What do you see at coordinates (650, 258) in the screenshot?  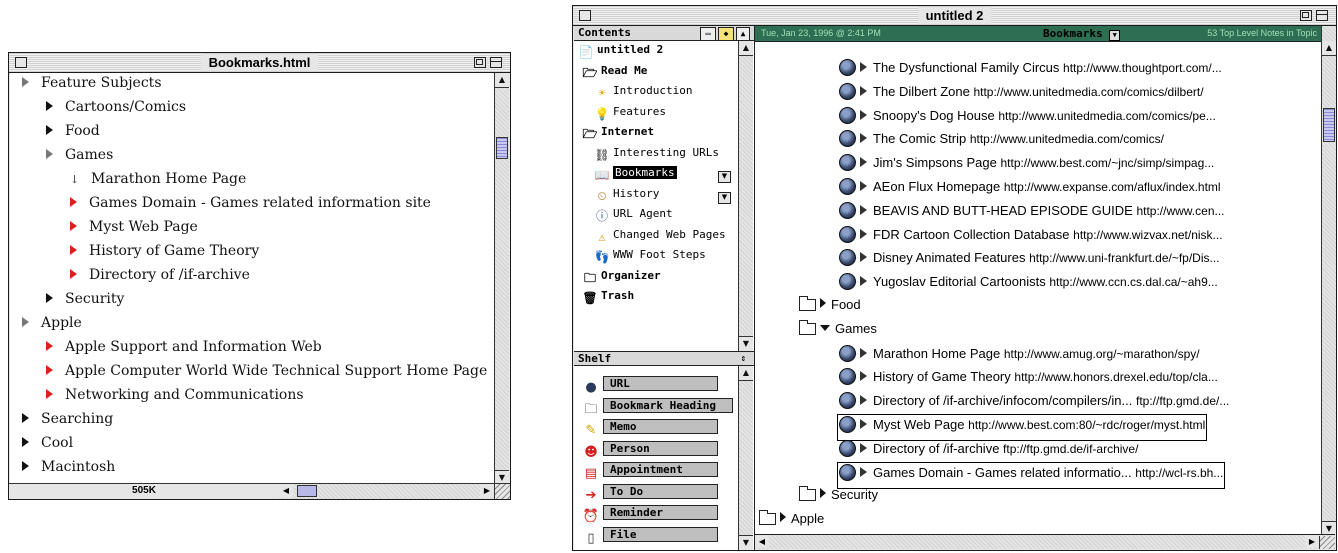 I see `tree-item: 👣 WWW Foot Steps` at bounding box center [650, 258].